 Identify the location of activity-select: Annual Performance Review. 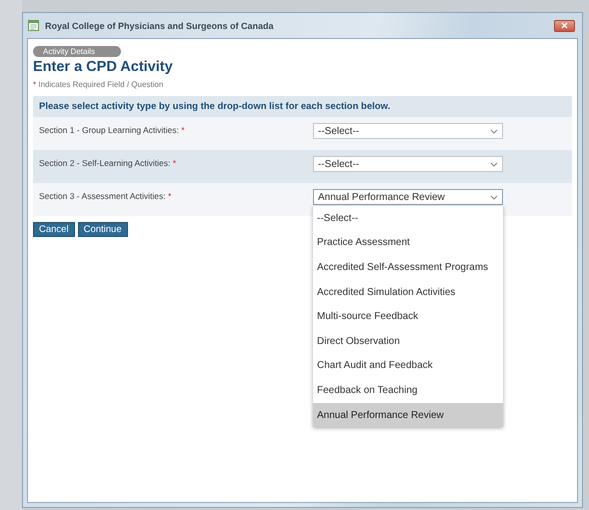
(408, 197).